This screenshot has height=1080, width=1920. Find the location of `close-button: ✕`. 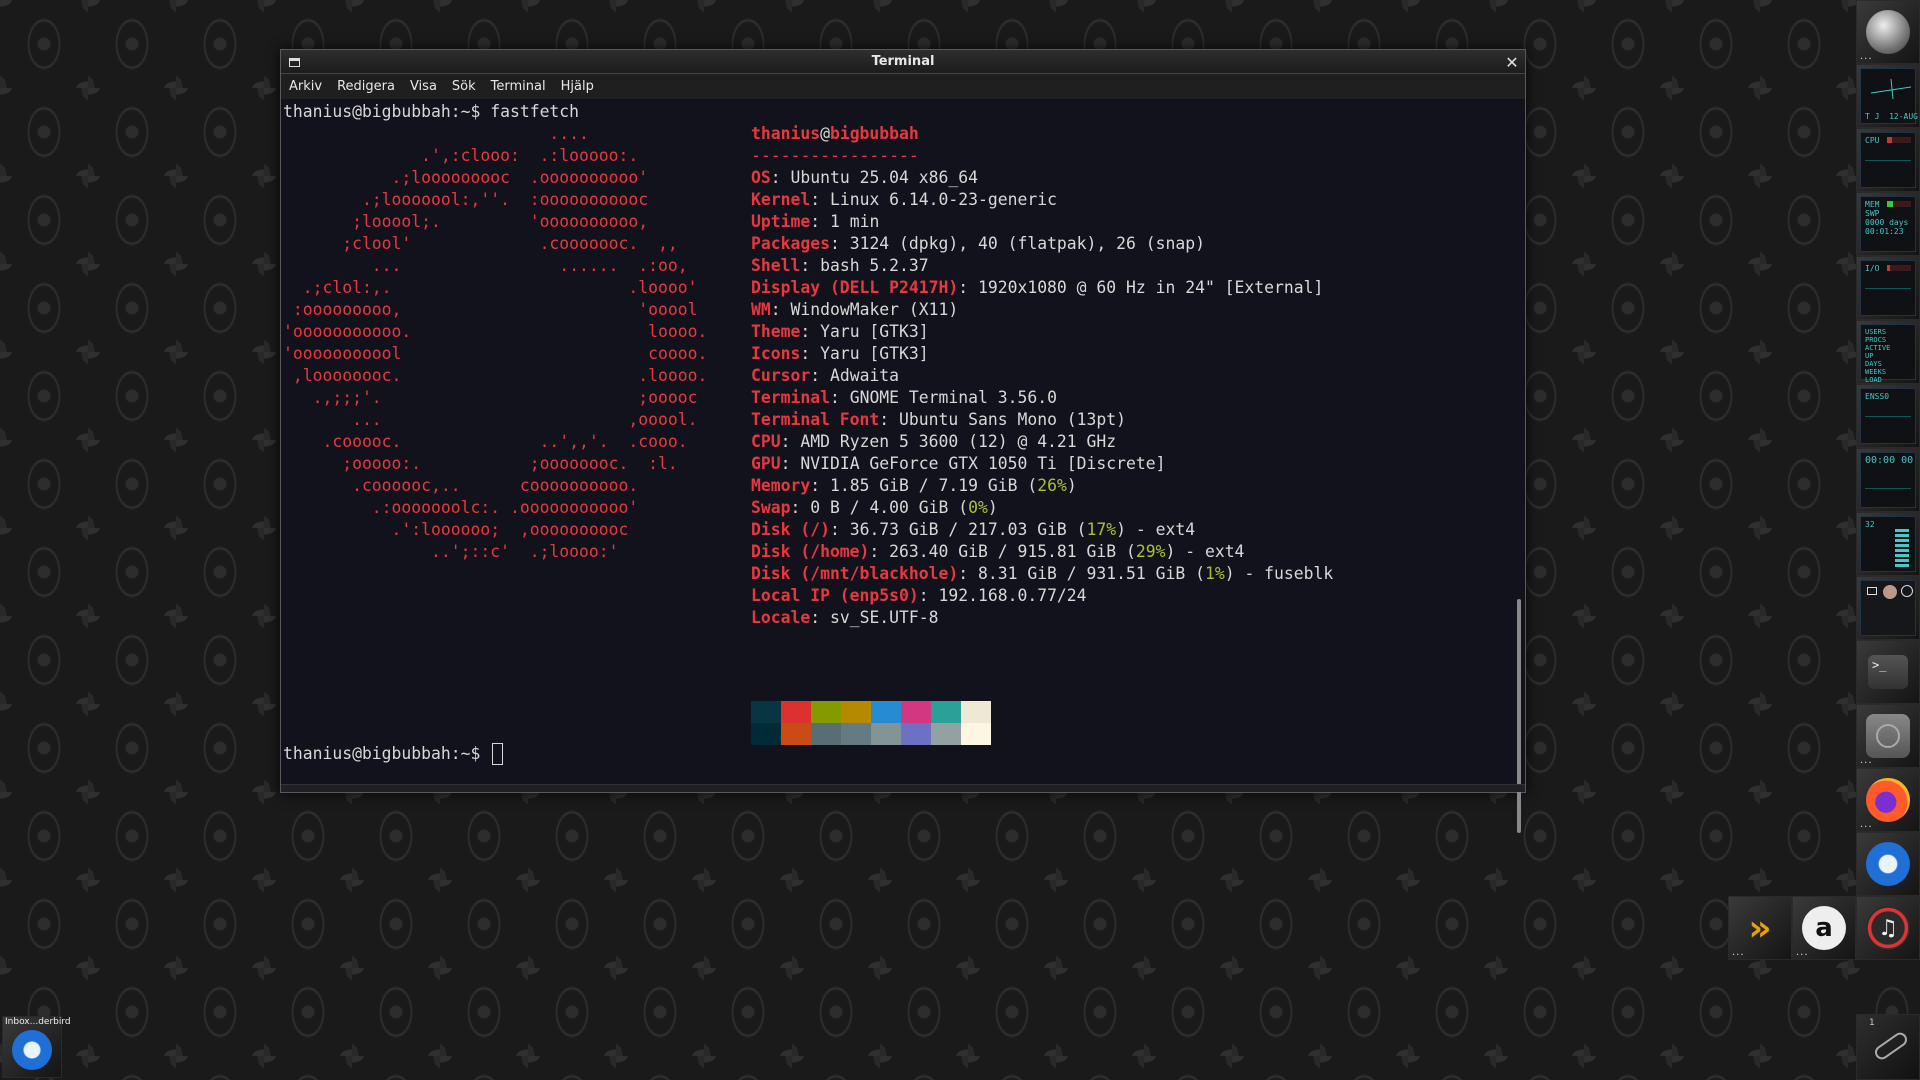

close-button: ✕ is located at coordinates (1512, 62).